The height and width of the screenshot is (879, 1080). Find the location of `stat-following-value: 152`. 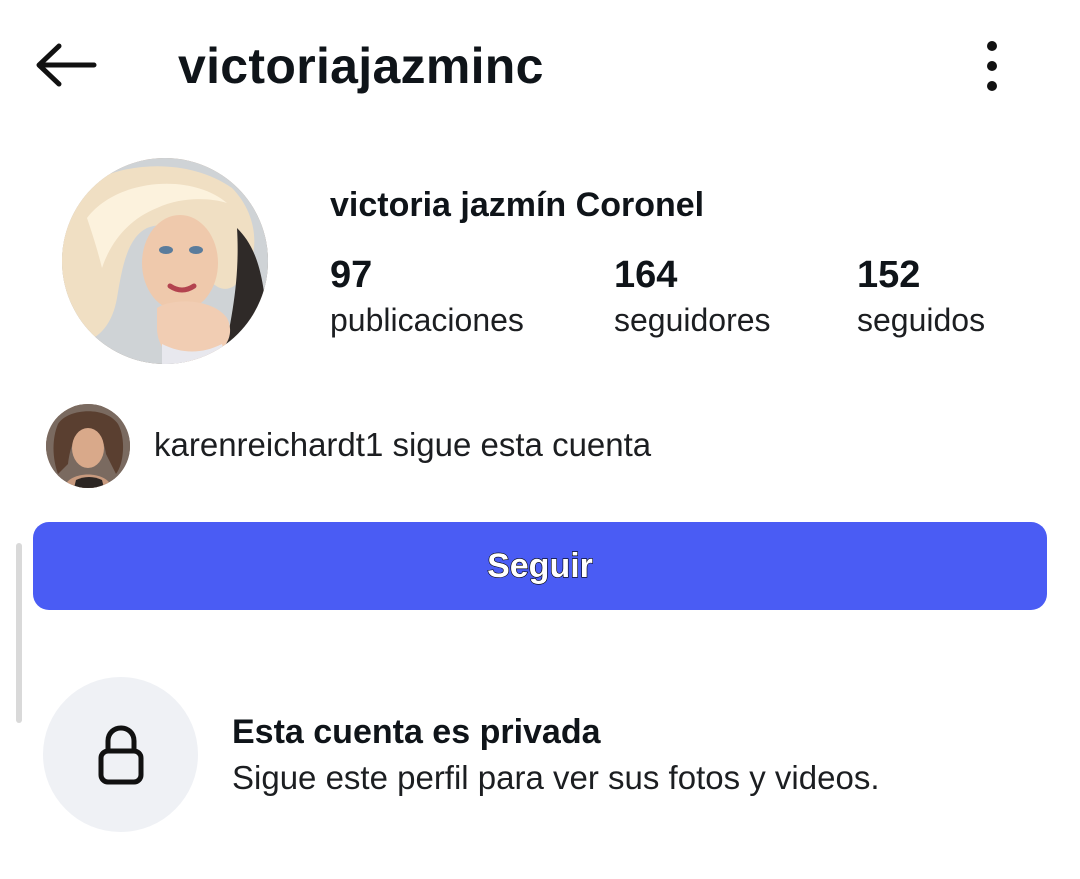

stat-following-value: 152 is located at coordinates (889, 275).